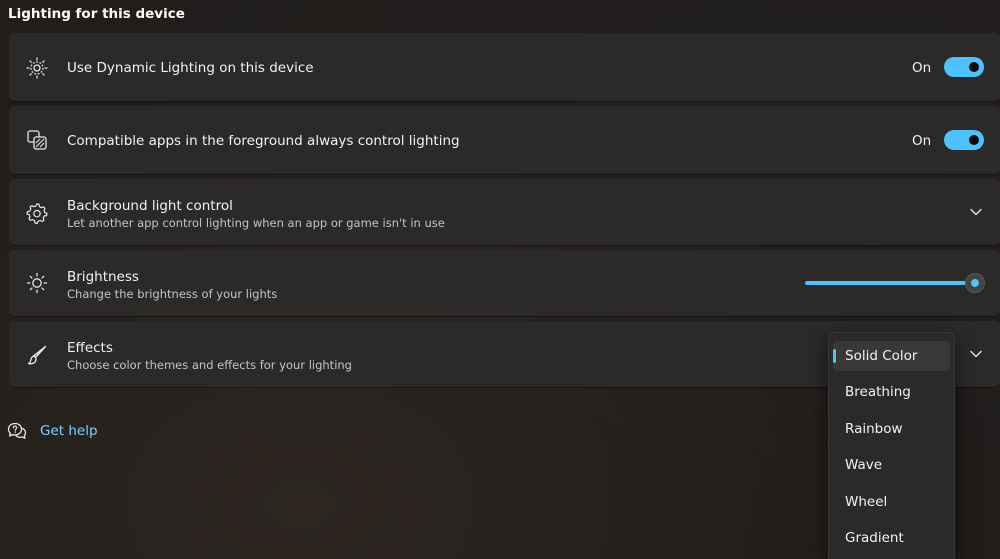  I want to click on dropdown-option-wheel: Wheel, so click(891, 502).